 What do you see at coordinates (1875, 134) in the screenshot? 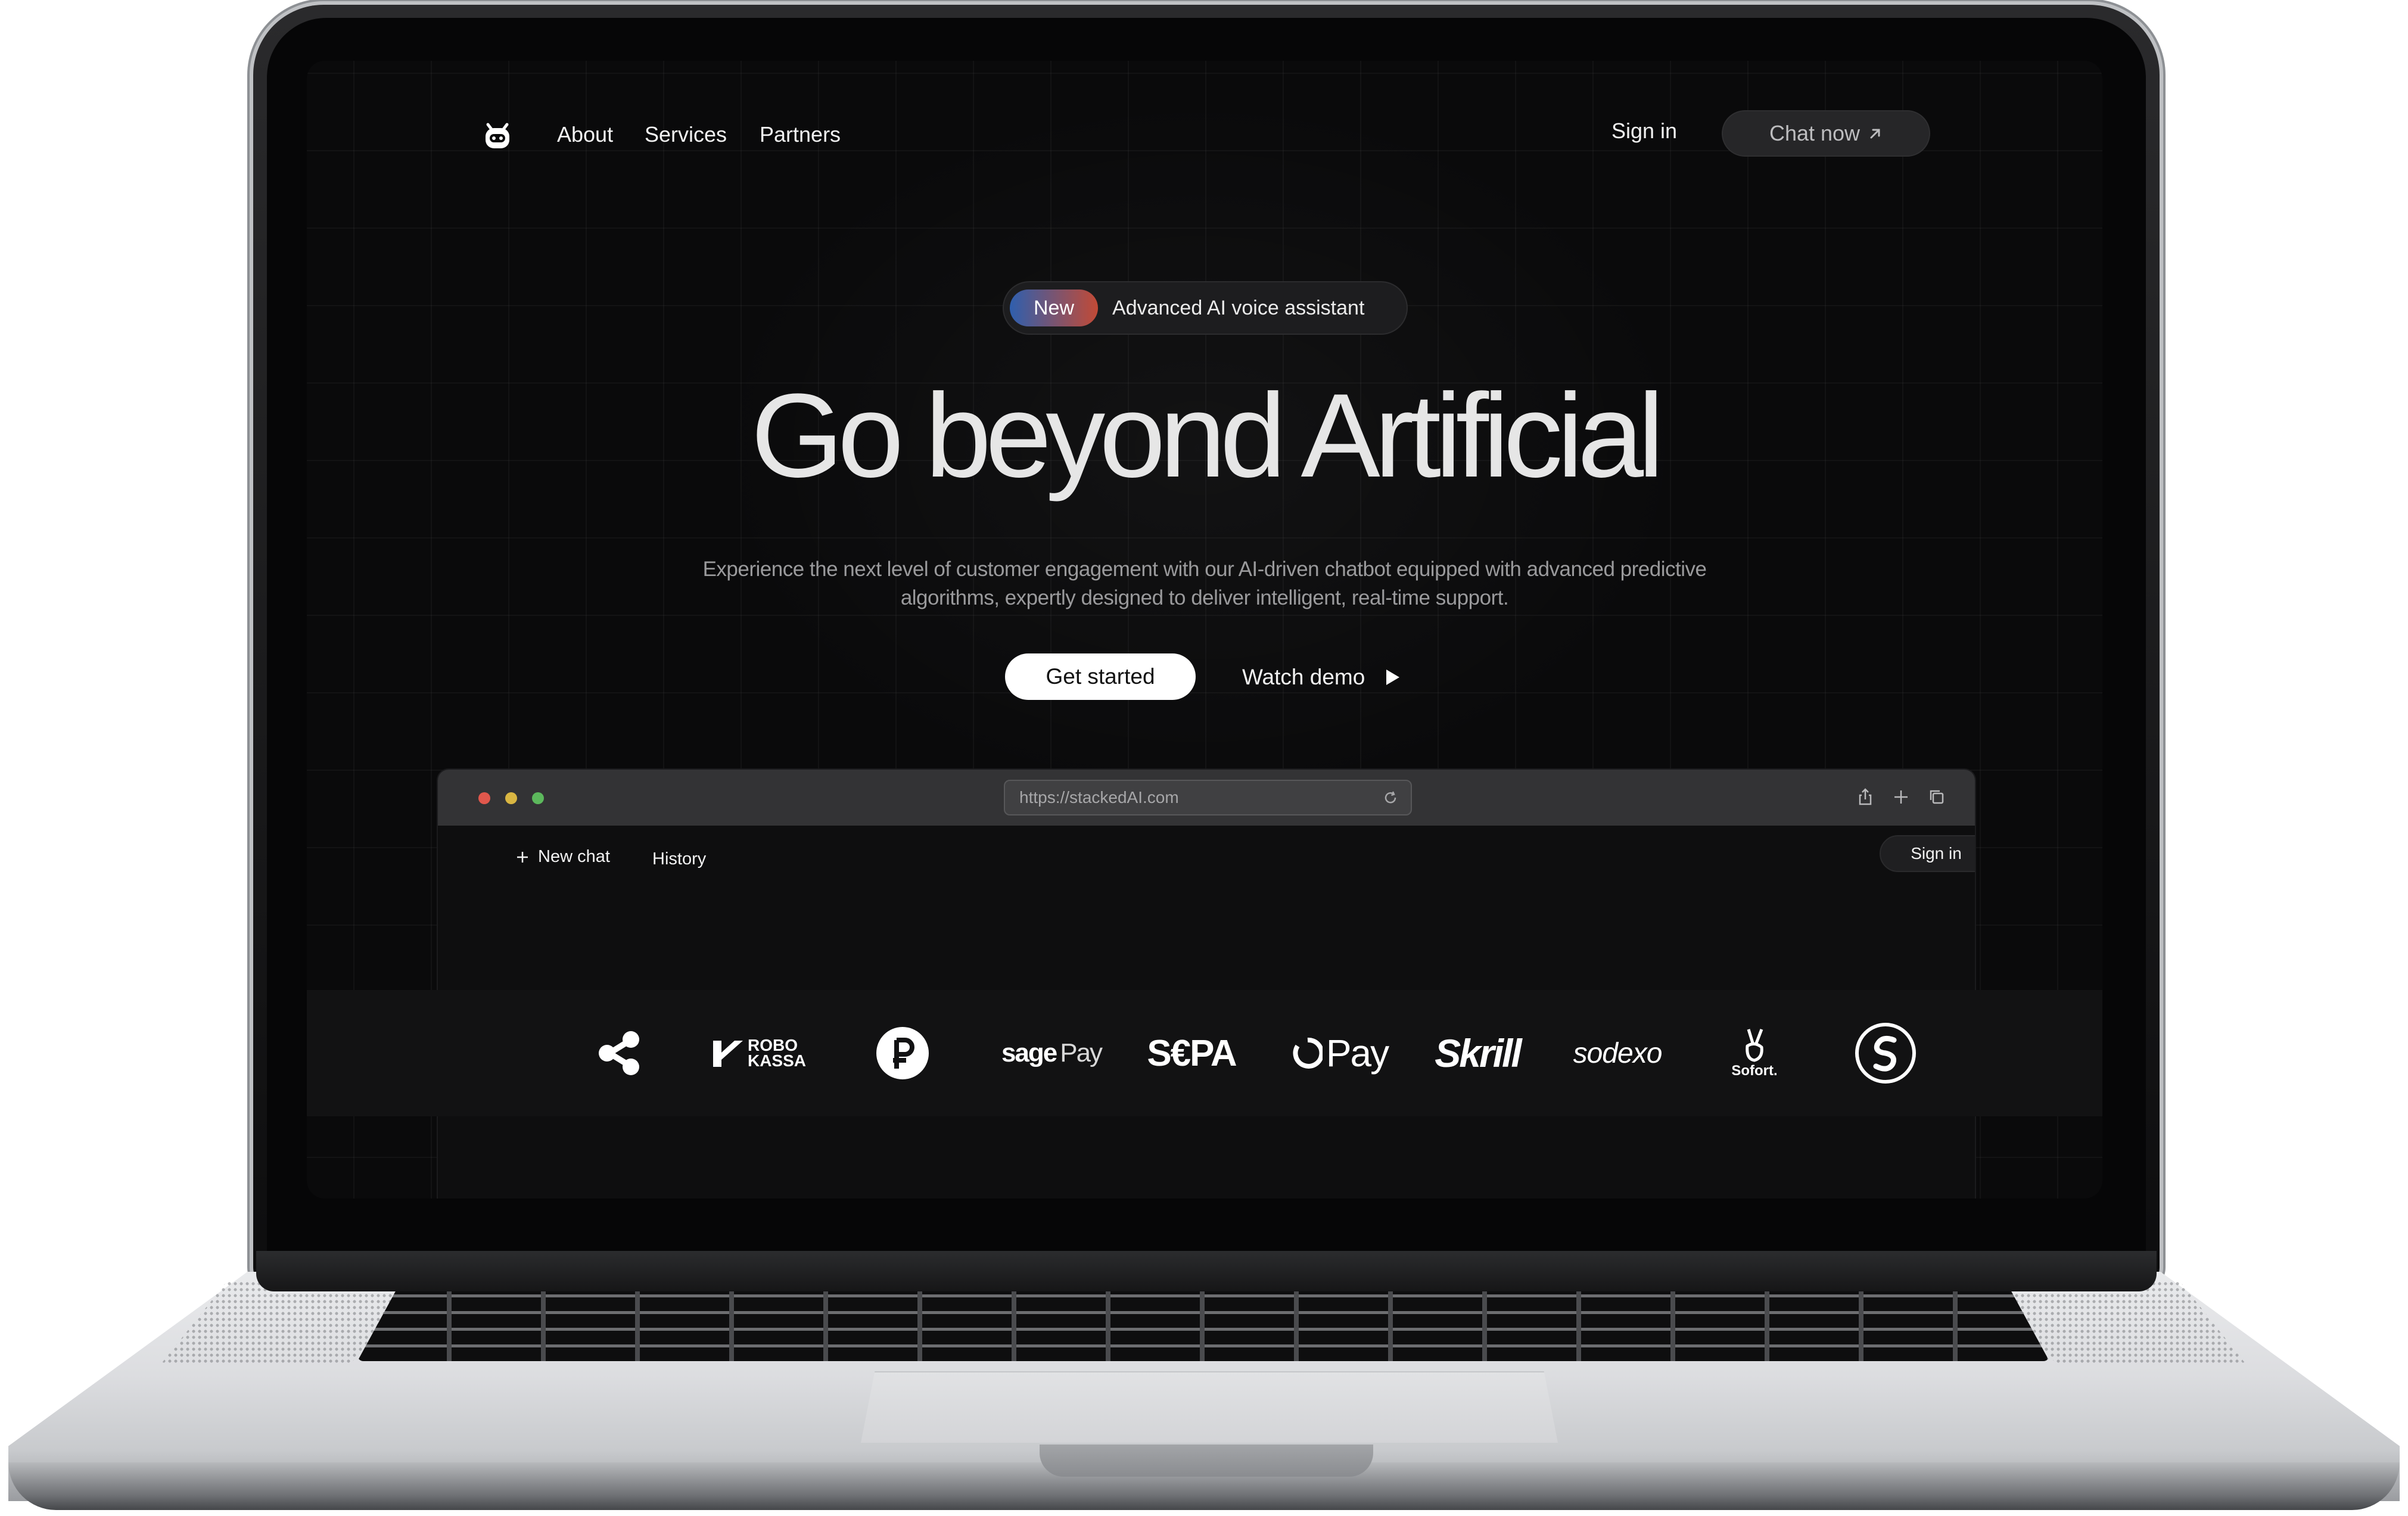
I see `arrow-up-right-icon` at bounding box center [1875, 134].